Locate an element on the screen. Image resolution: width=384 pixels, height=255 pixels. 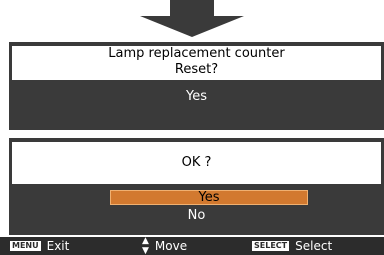
menu-key-icon: MENU is located at coordinates (25, 246).